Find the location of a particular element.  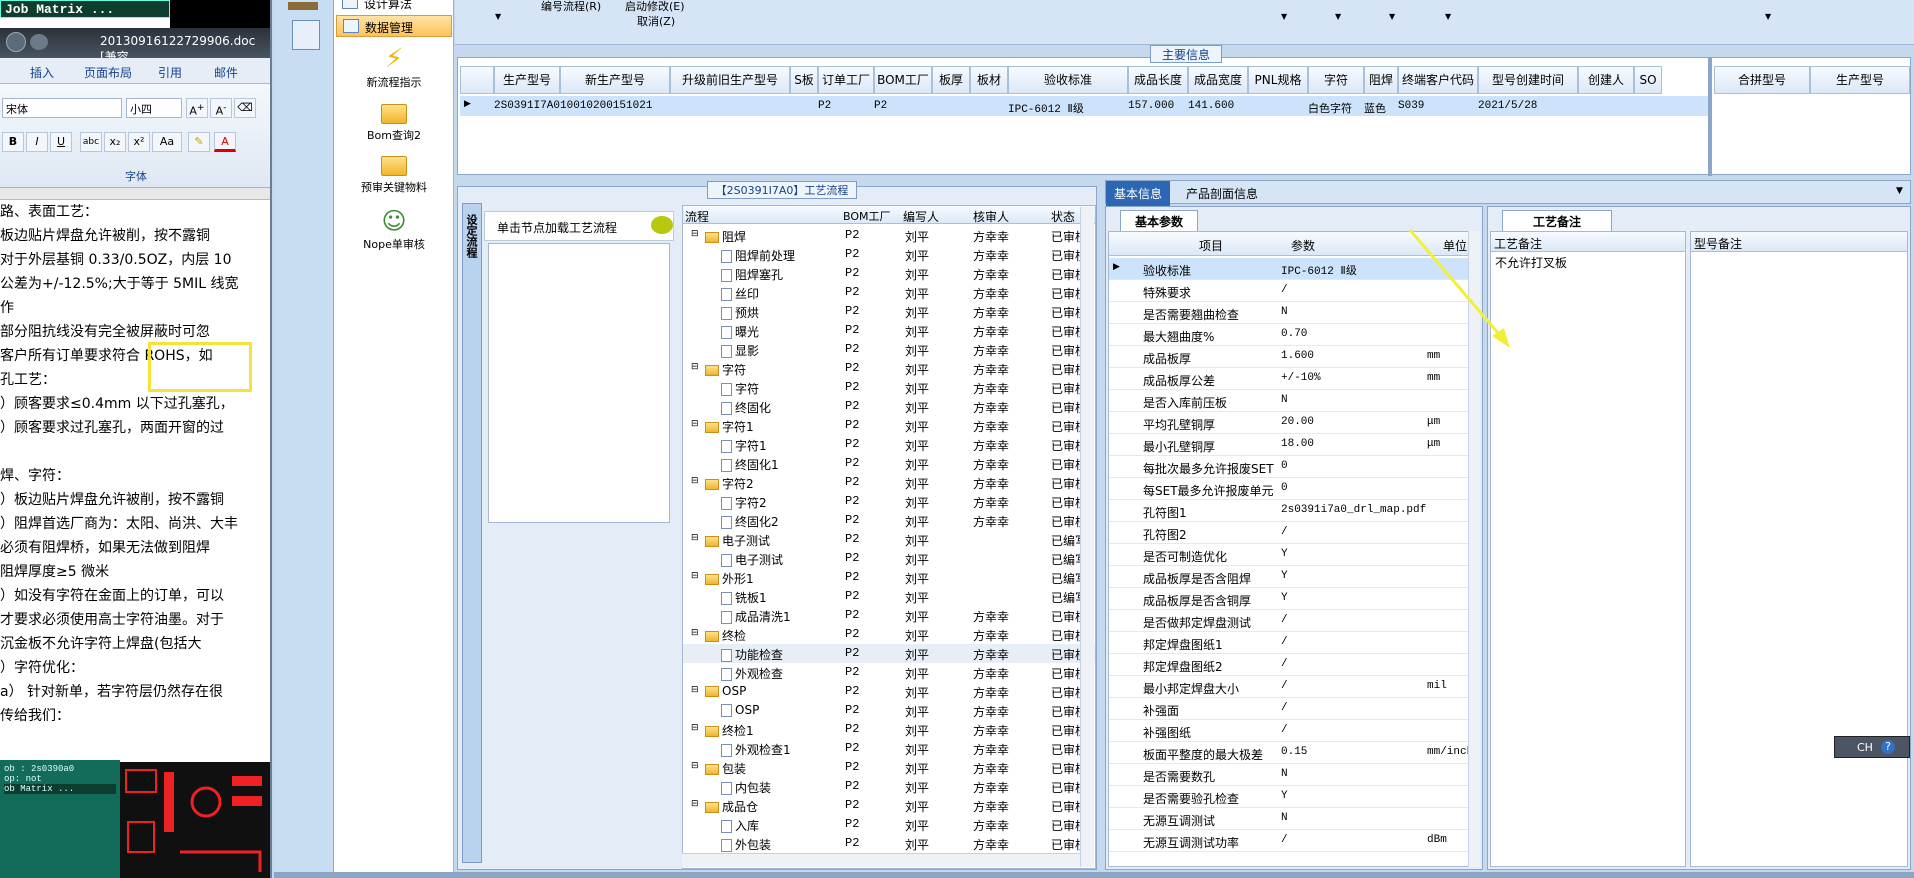

tree-row: 字符2 P2 刘平 方幸幸 已审核 is located at coordinates (889, 501).